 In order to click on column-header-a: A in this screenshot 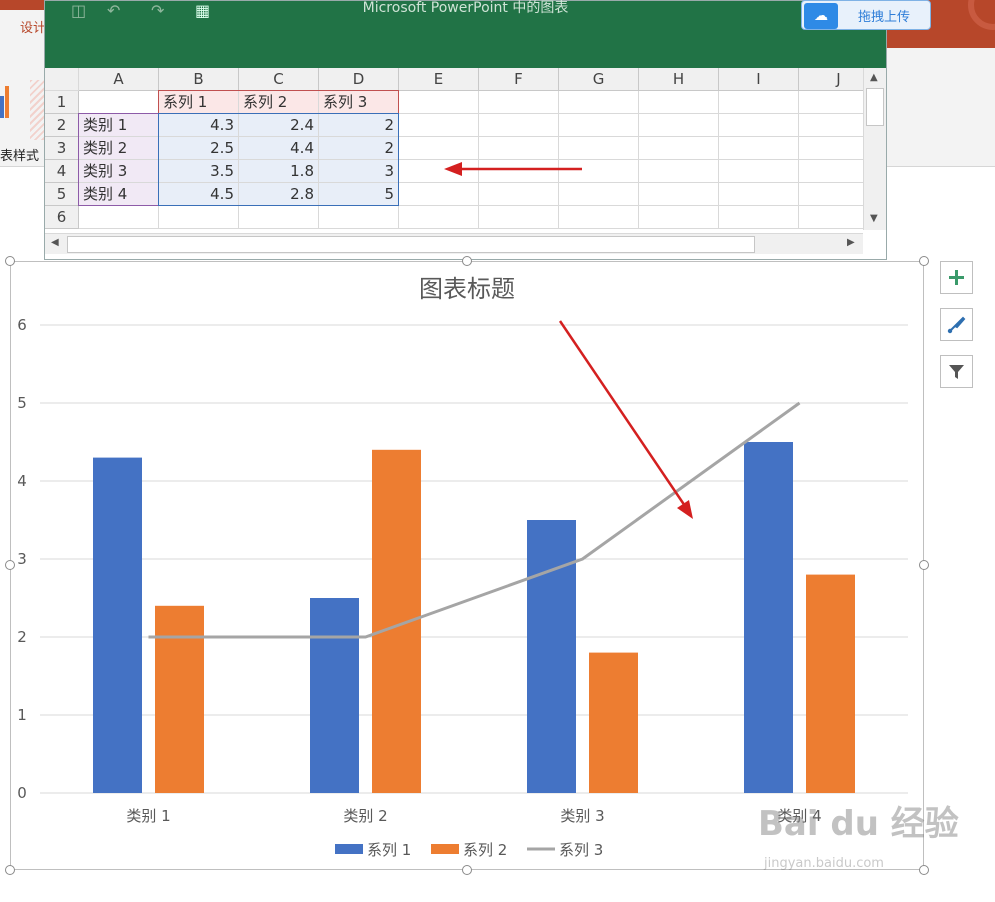, I will do `click(119, 79)`.